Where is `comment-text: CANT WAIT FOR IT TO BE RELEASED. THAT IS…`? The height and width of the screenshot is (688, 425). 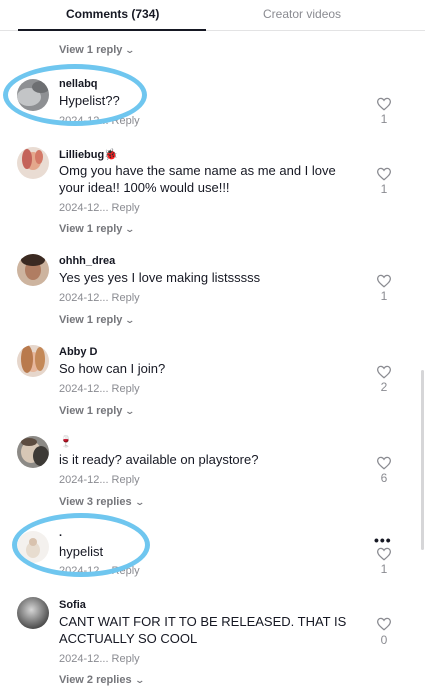 comment-text: CANT WAIT FOR IT TO BE RELEASED. THAT IS… is located at coordinates (203, 630).